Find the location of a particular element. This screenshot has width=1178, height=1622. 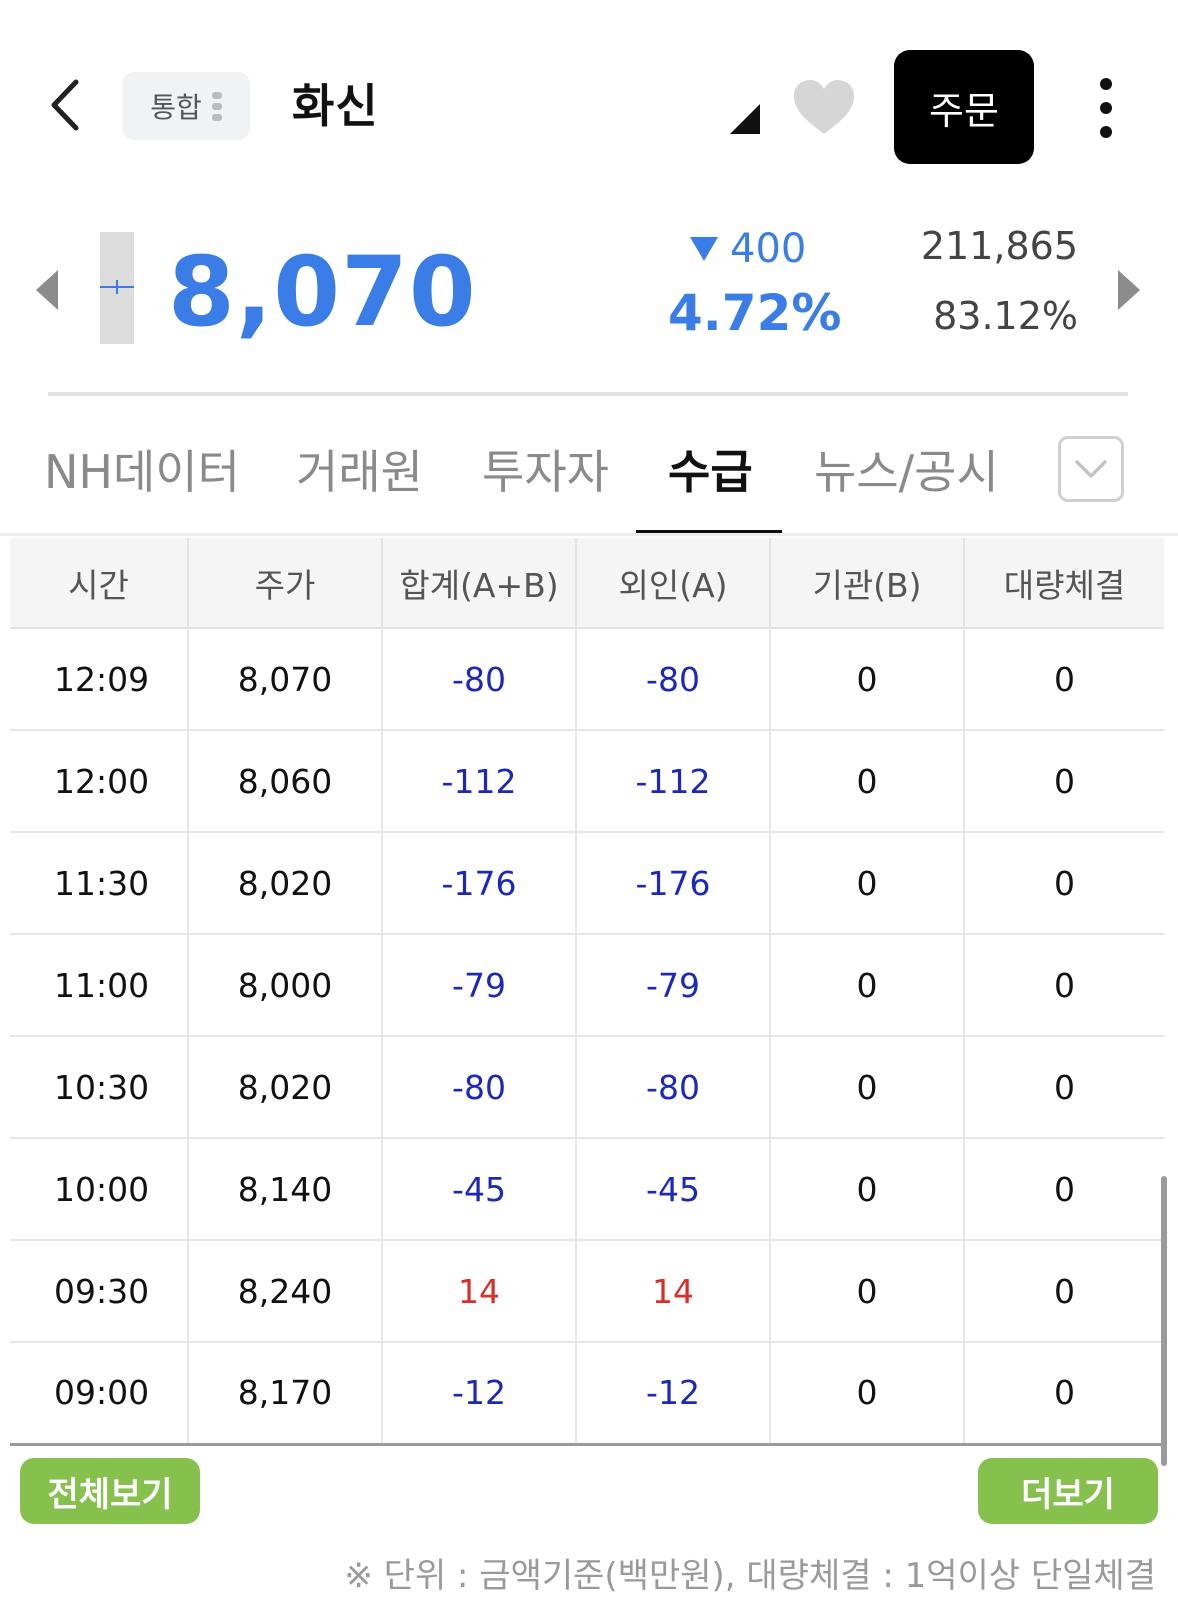

table-row: 11:00 8,000 -79 -79 0 0 is located at coordinates (587, 985).